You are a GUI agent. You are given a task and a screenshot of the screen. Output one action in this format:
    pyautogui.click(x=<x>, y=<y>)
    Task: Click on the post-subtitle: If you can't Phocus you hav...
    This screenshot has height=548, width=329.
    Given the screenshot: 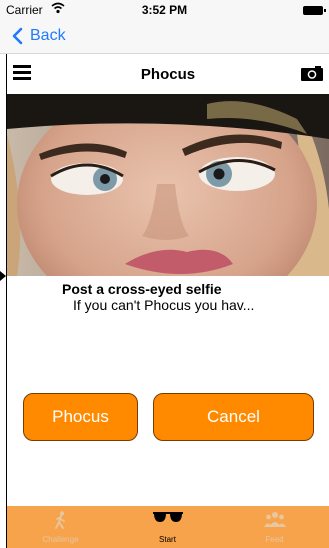 What is the action you would take?
    pyautogui.click(x=164, y=305)
    